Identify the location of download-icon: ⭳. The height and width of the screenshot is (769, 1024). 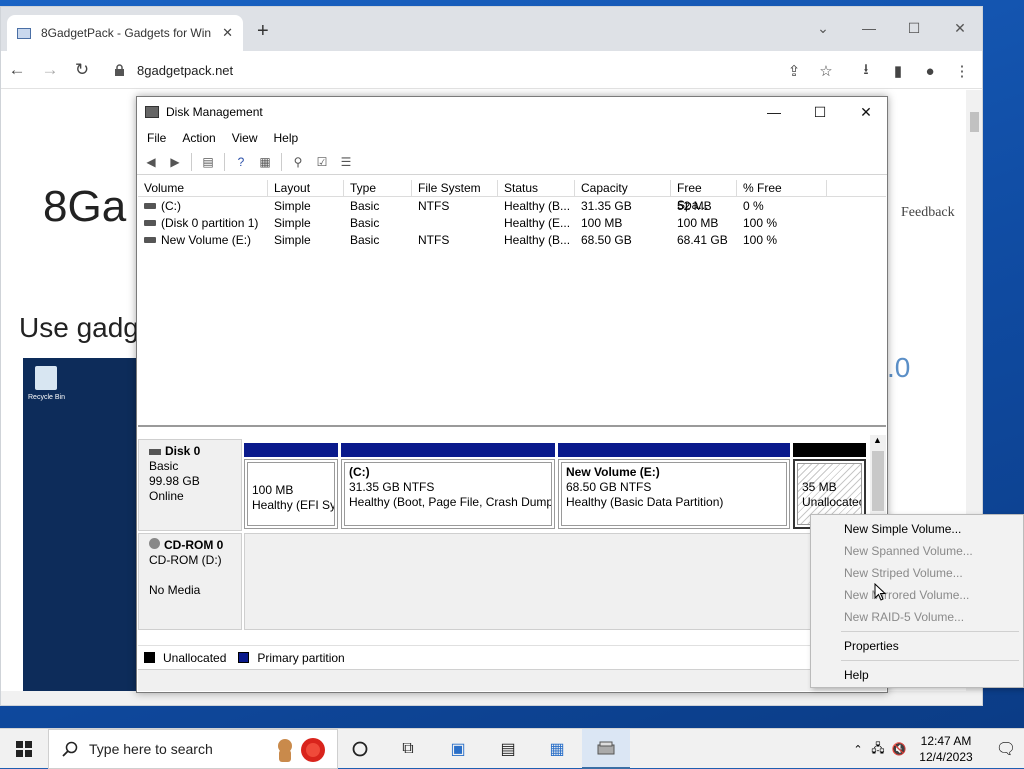
(866, 71).